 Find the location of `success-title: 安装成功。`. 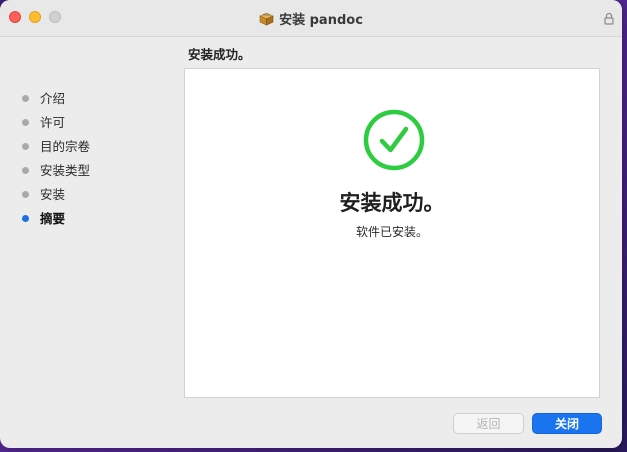

success-title: 安装成功。 is located at coordinates (392, 203).